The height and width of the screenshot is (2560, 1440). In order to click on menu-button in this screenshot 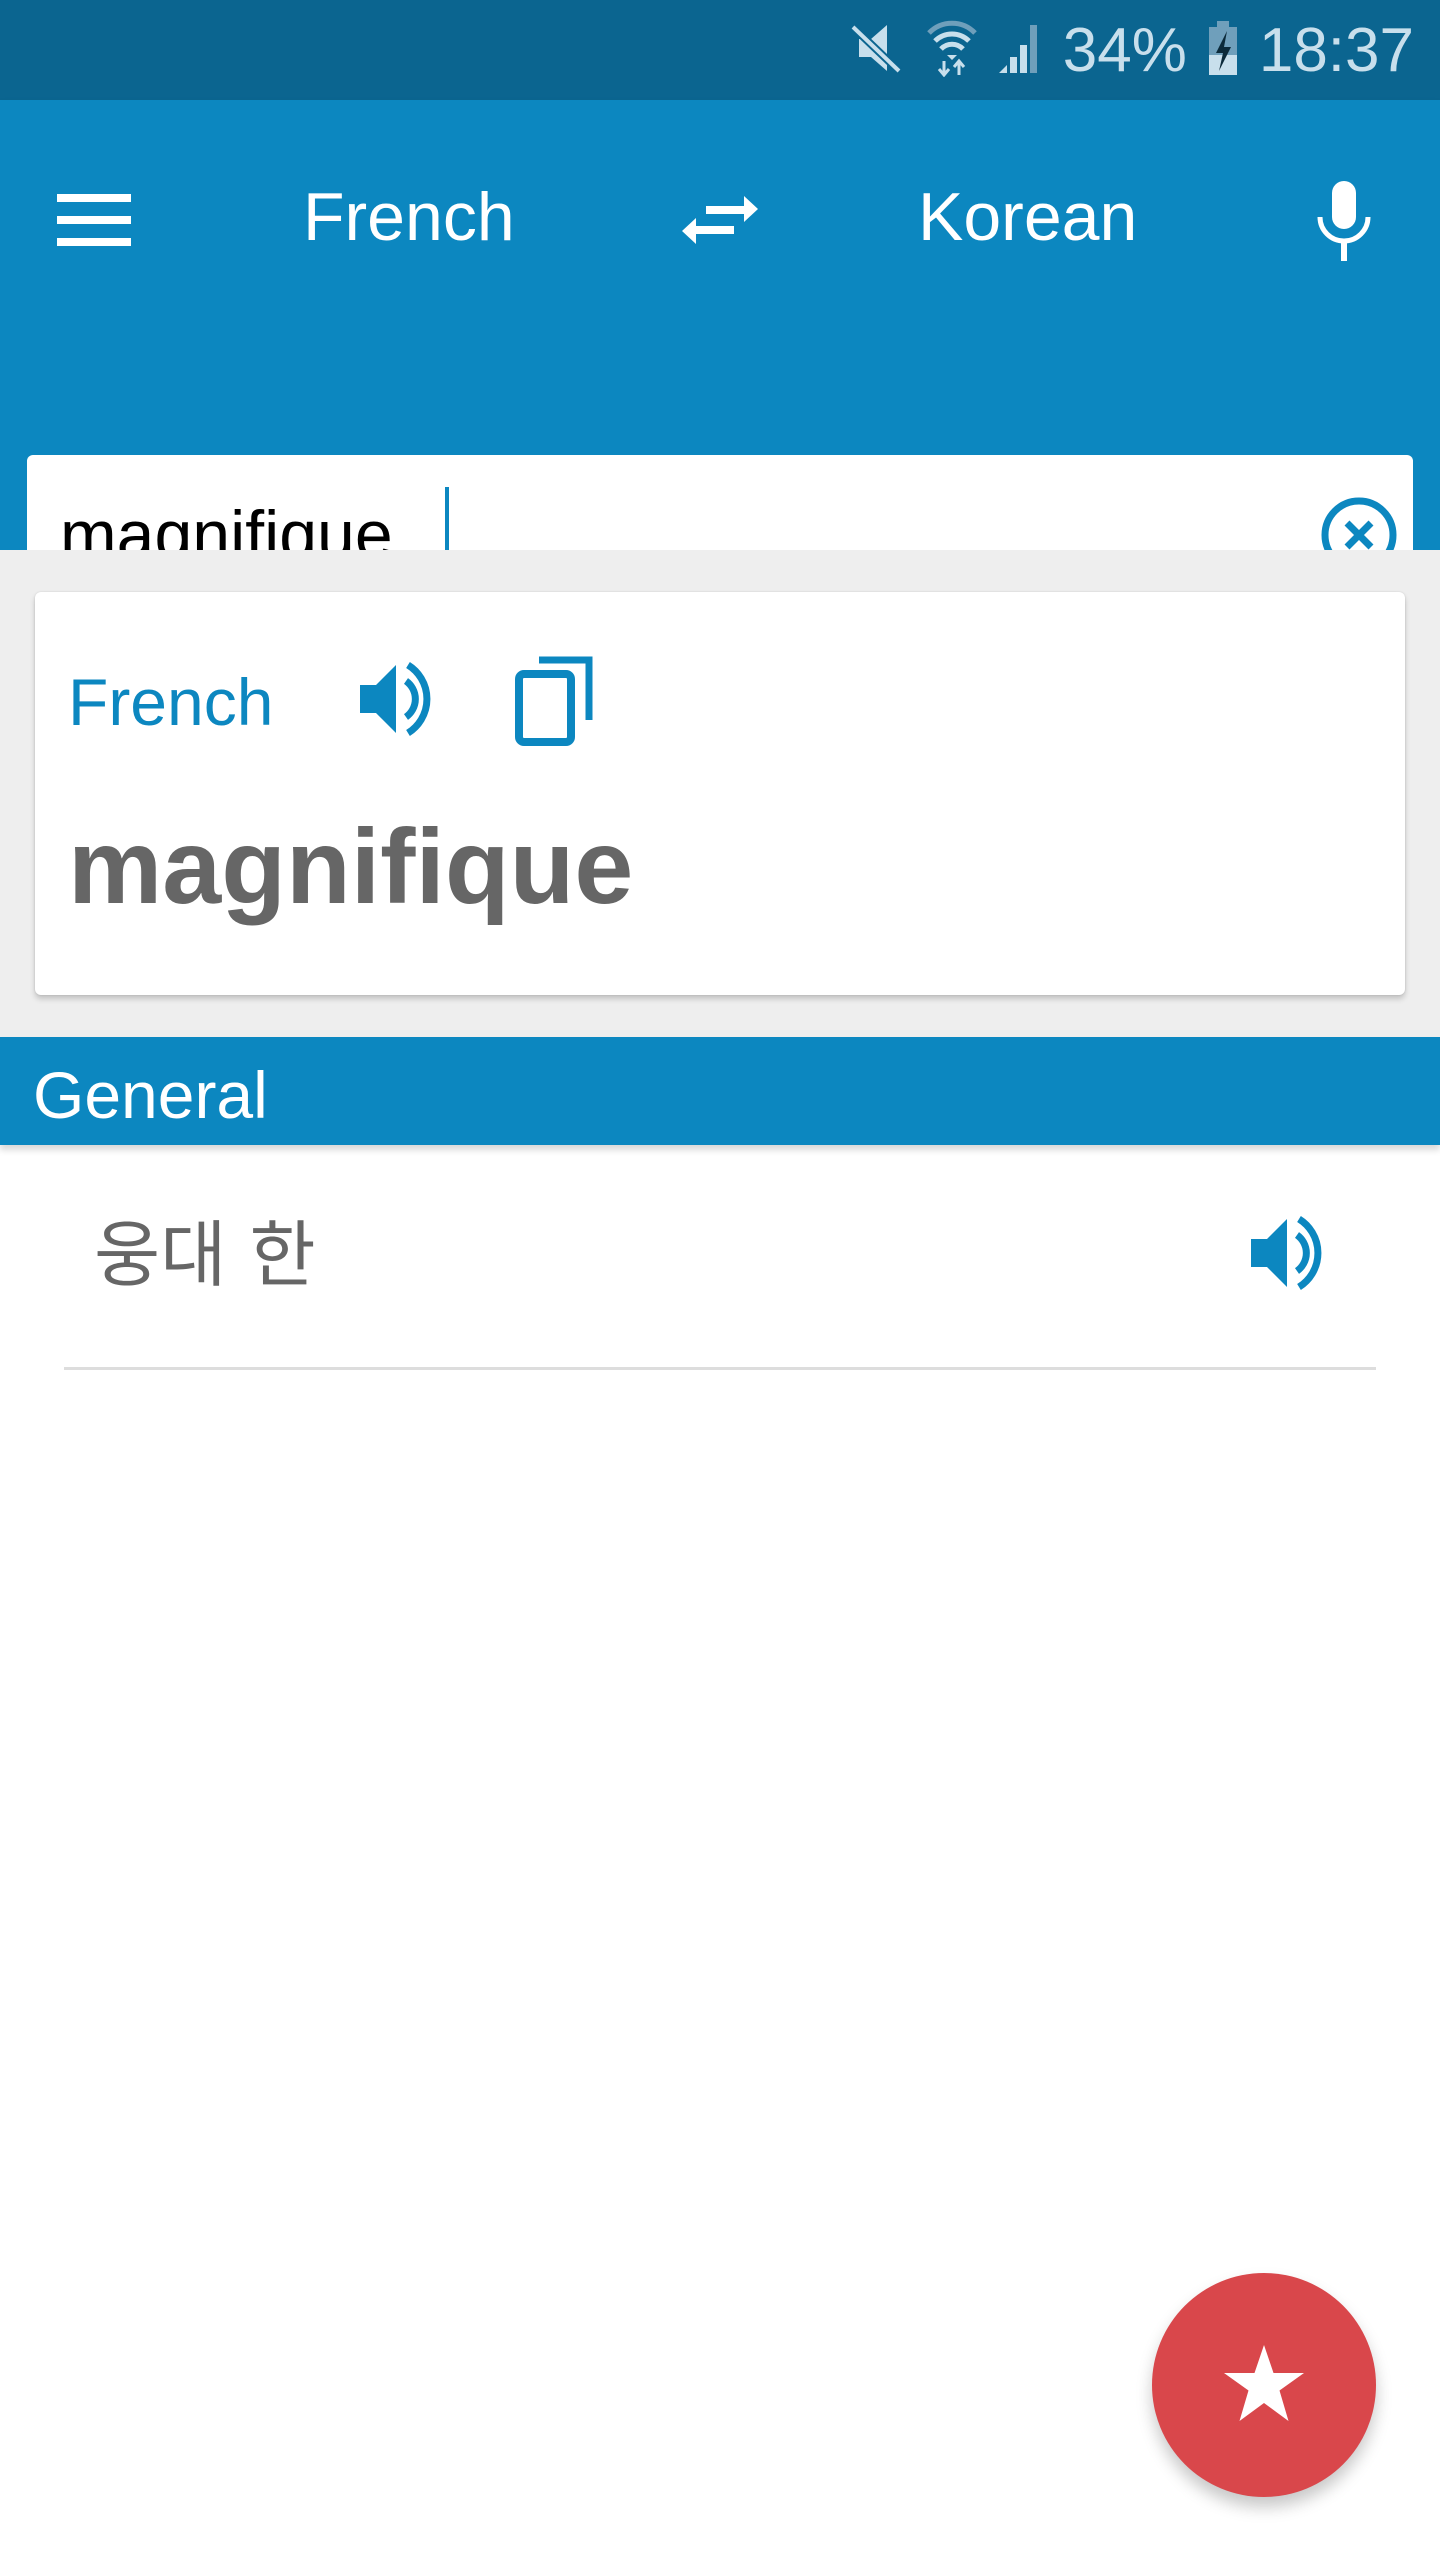, I will do `click(94, 222)`.